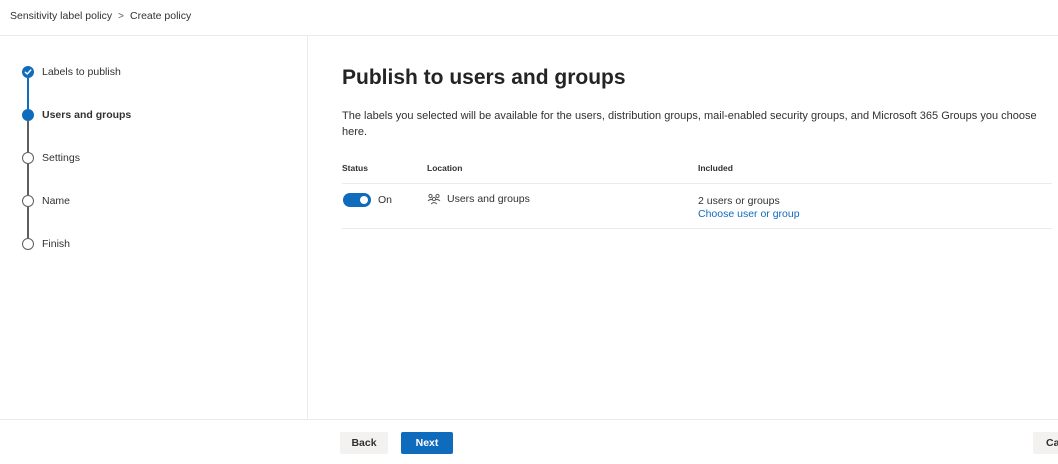 This screenshot has width=1058, height=464. Describe the element at coordinates (160, 16) in the screenshot. I see `breadcrumb-create-policy: Create policy` at that location.